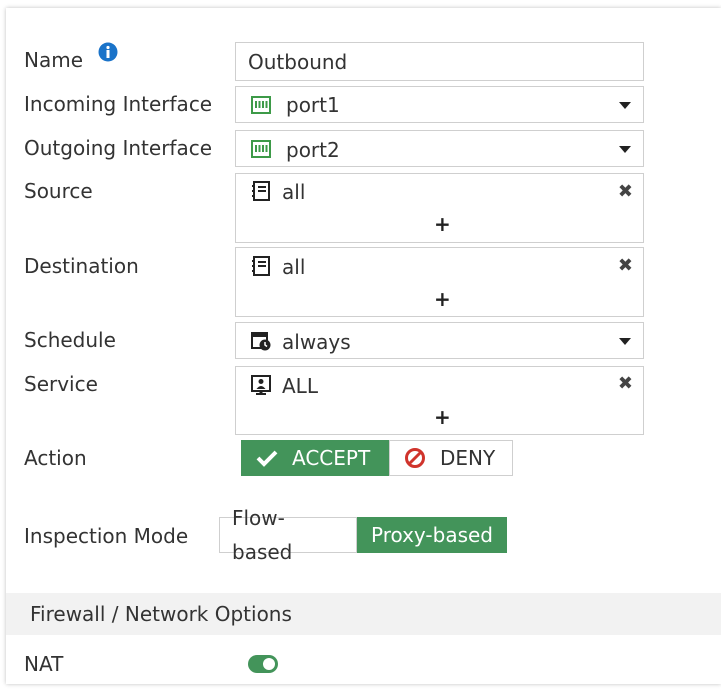  Describe the element at coordinates (294, 192) in the screenshot. I see `source-value: all` at that location.